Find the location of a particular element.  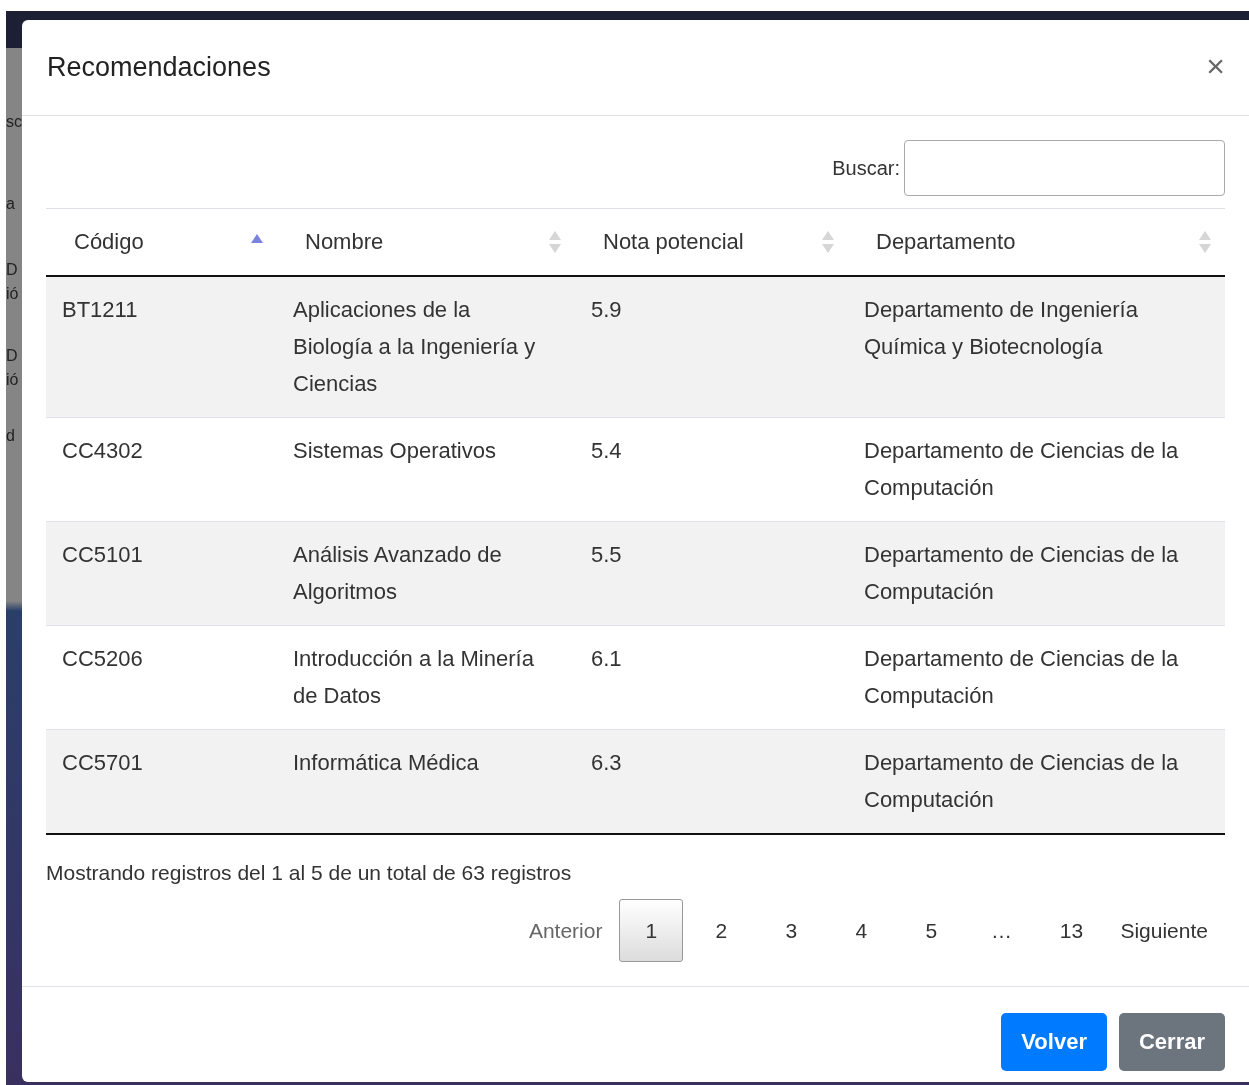

search-field is located at coordinates (1064, 168).